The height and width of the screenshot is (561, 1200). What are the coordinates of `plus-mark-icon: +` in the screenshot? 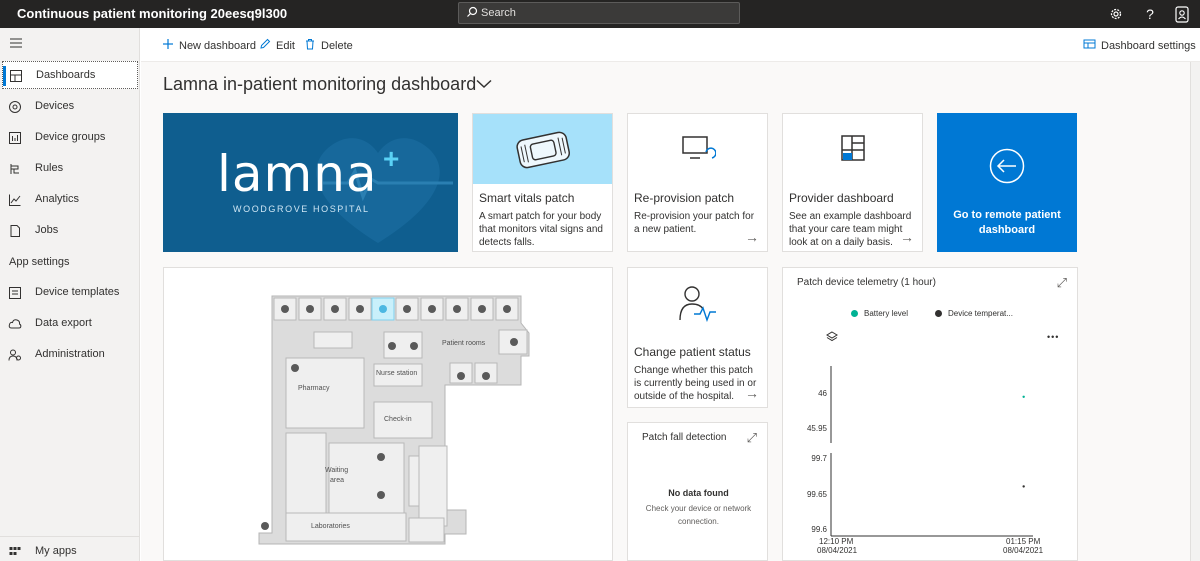 It's located at (391, 158).